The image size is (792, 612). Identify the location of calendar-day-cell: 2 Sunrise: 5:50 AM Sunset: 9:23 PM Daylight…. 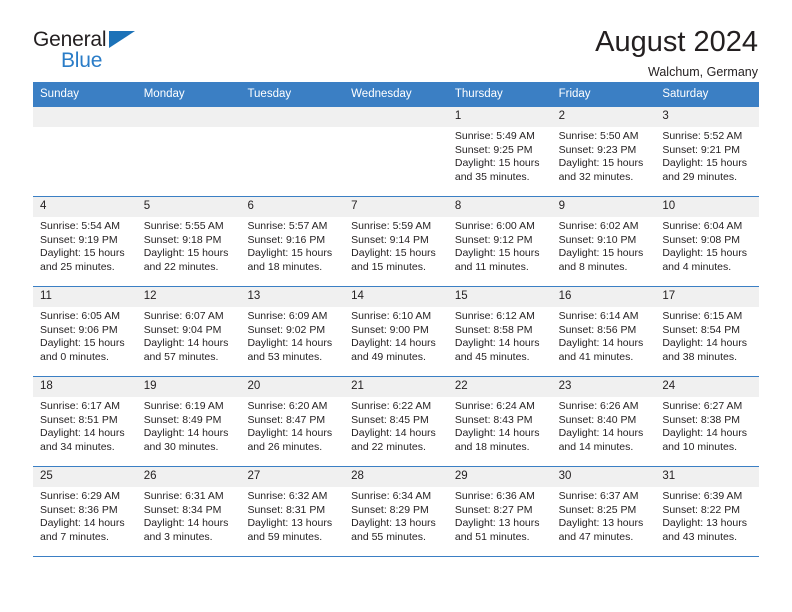
(603, 151).